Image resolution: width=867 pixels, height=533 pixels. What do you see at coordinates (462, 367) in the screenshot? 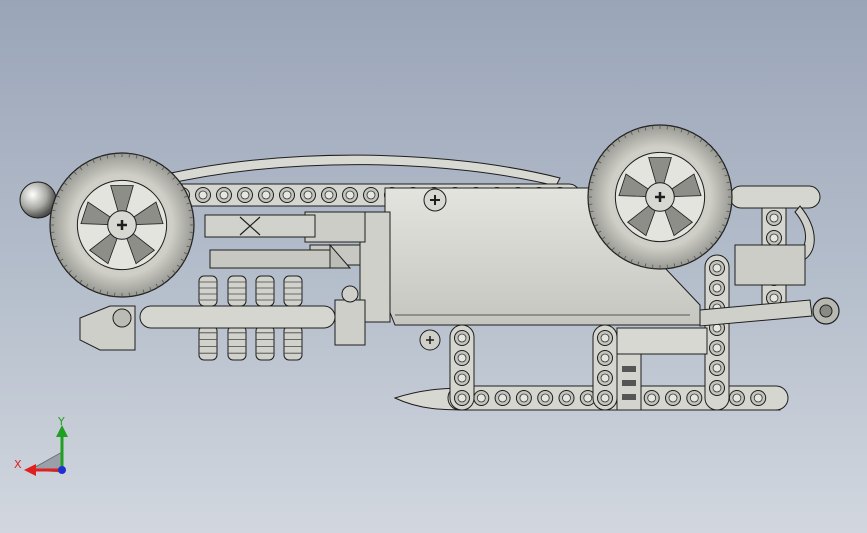
I see `vertical-beam-left` at bounding box center [462, 367].